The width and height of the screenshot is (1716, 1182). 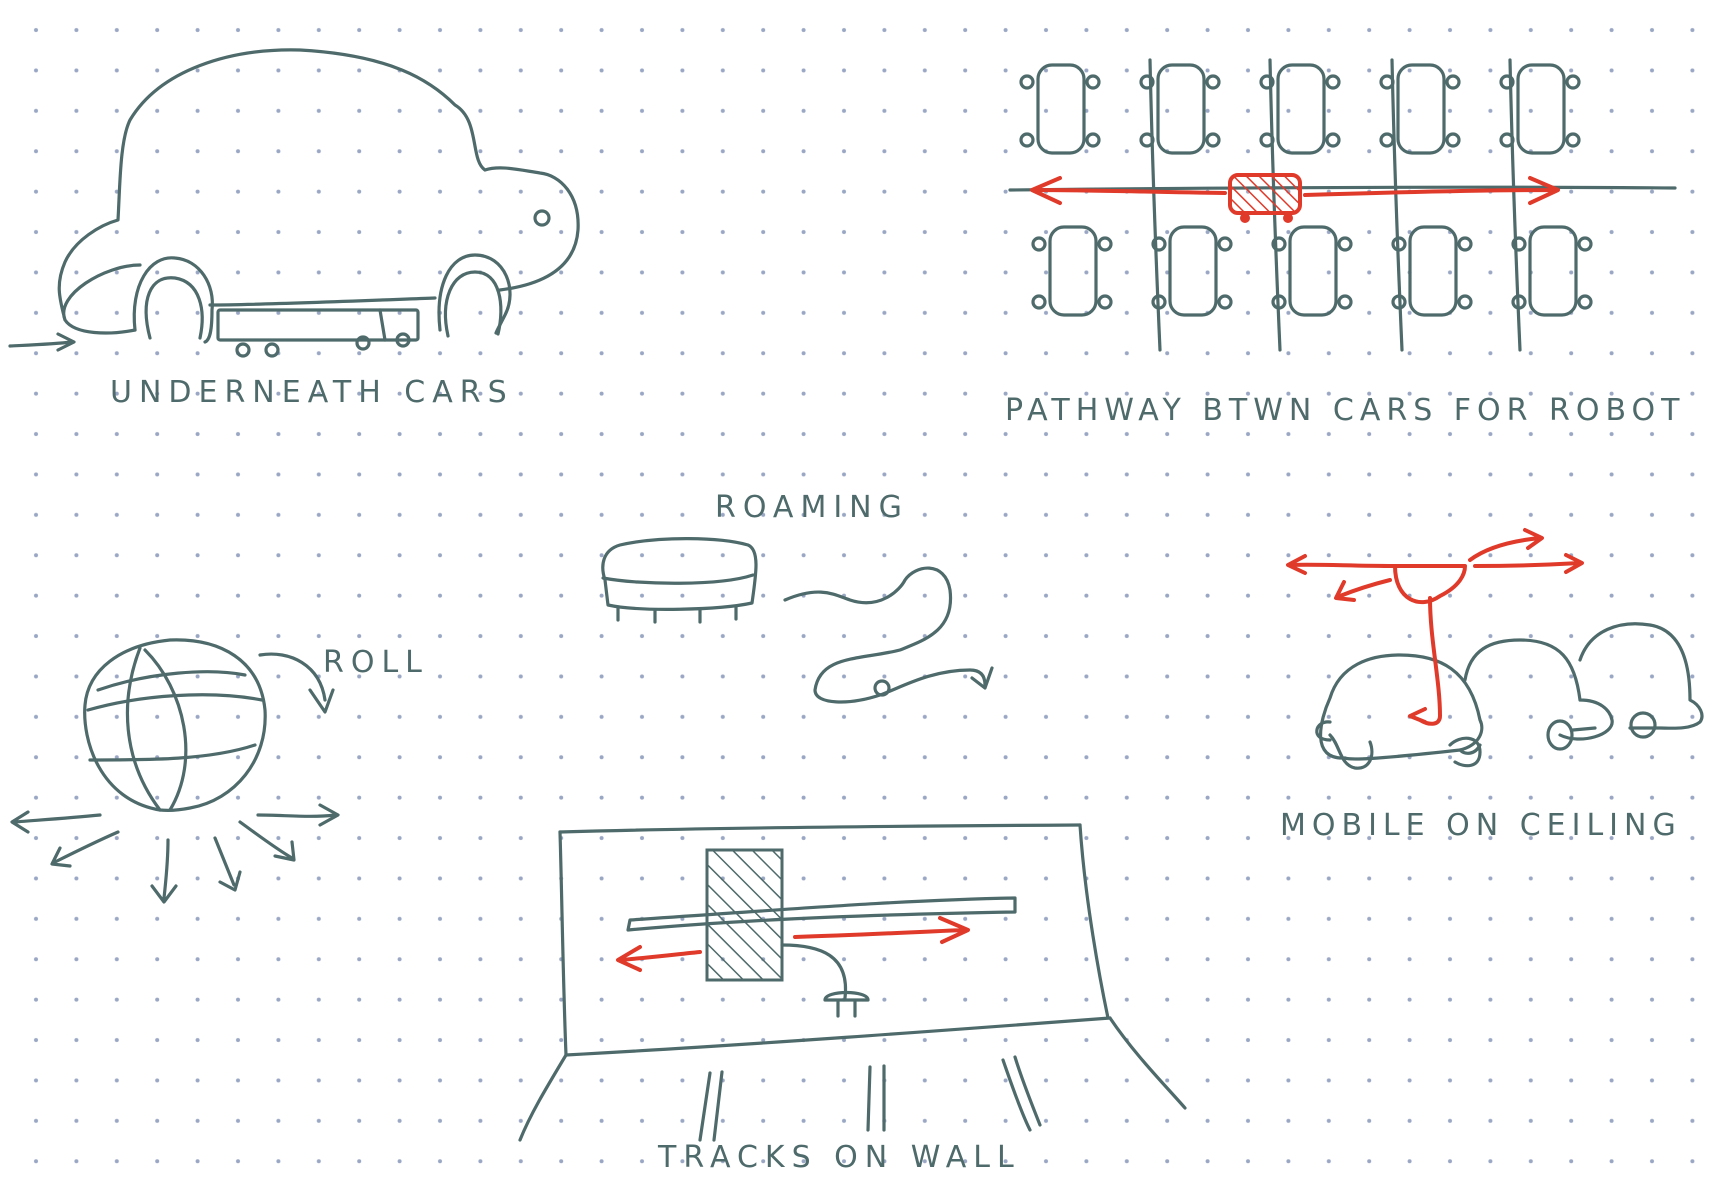 What do you see at coordinates (1481, 825) in the screenshot?
I see `label-mobile-on-ceiling: MOBILE ON CEILING` at bounding box center [1481, 825].